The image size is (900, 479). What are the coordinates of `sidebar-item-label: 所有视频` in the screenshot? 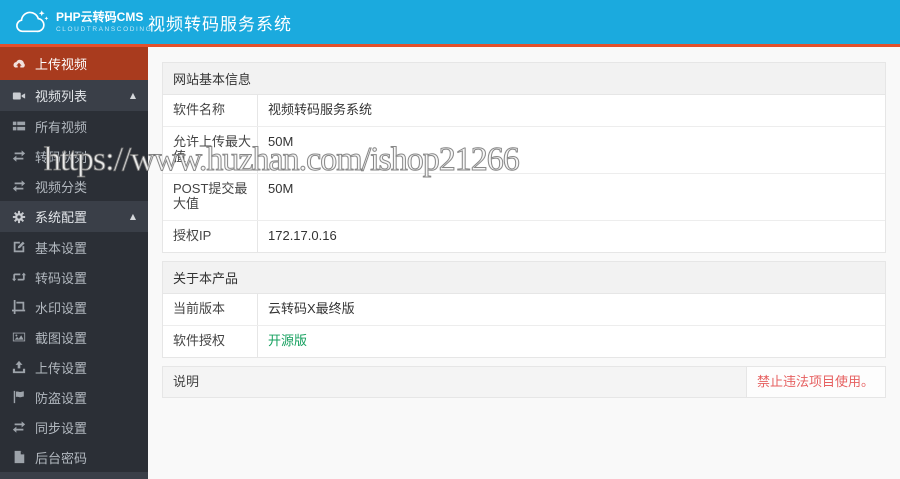 It's located at (61, 127).